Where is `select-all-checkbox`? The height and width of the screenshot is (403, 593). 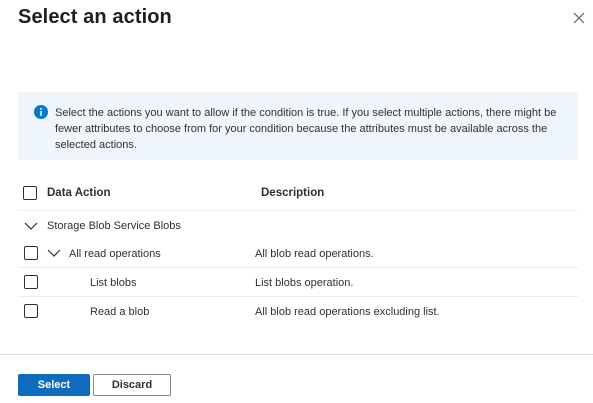
select-all-checkbox is located at coordinates (30, 193).